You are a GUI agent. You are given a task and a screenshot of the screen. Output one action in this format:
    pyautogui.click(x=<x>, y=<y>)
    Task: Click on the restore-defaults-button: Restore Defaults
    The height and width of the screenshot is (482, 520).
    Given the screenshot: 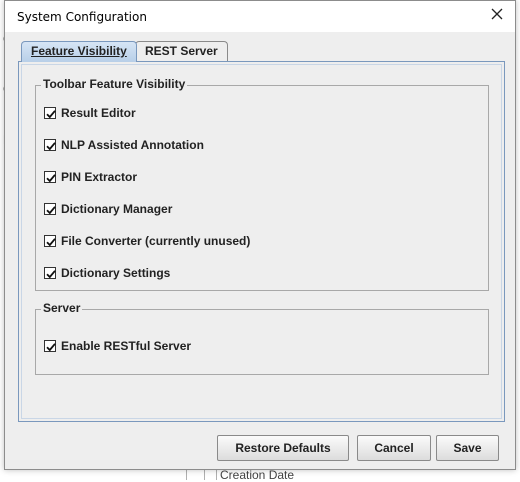 What is the action you would take?
    pyautogui.click(x=283, y=448)
    